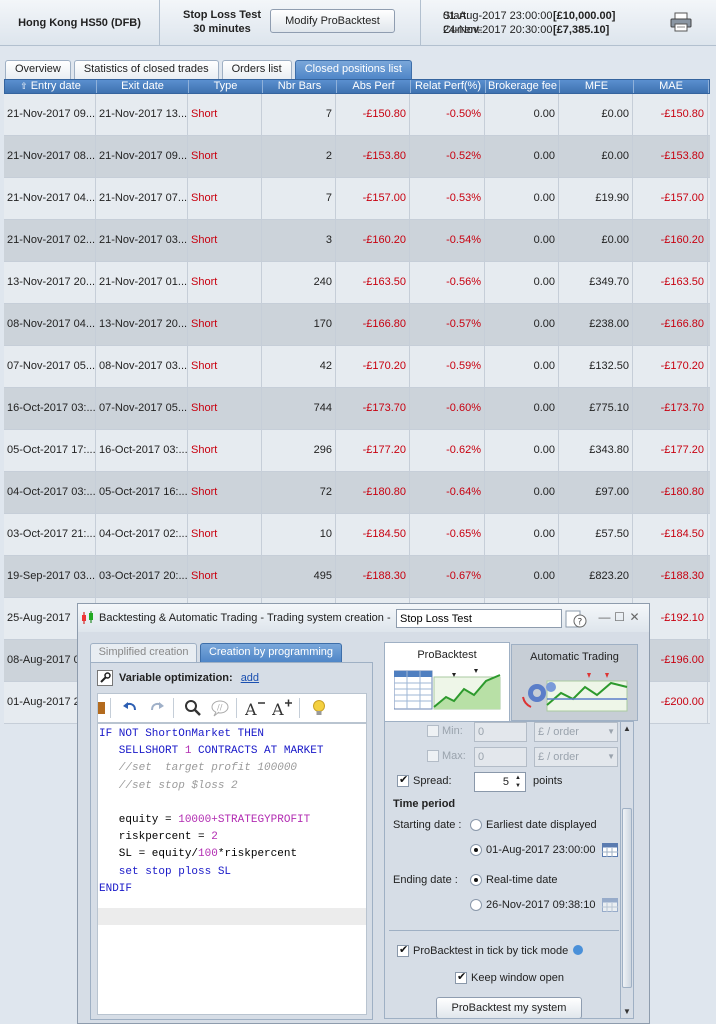 This screenshot has width=716, height=1024. Describe the element at coordinates (143, 652) in the screenshot. I see `tab-simplified-creation: Simplified creation` at that location.